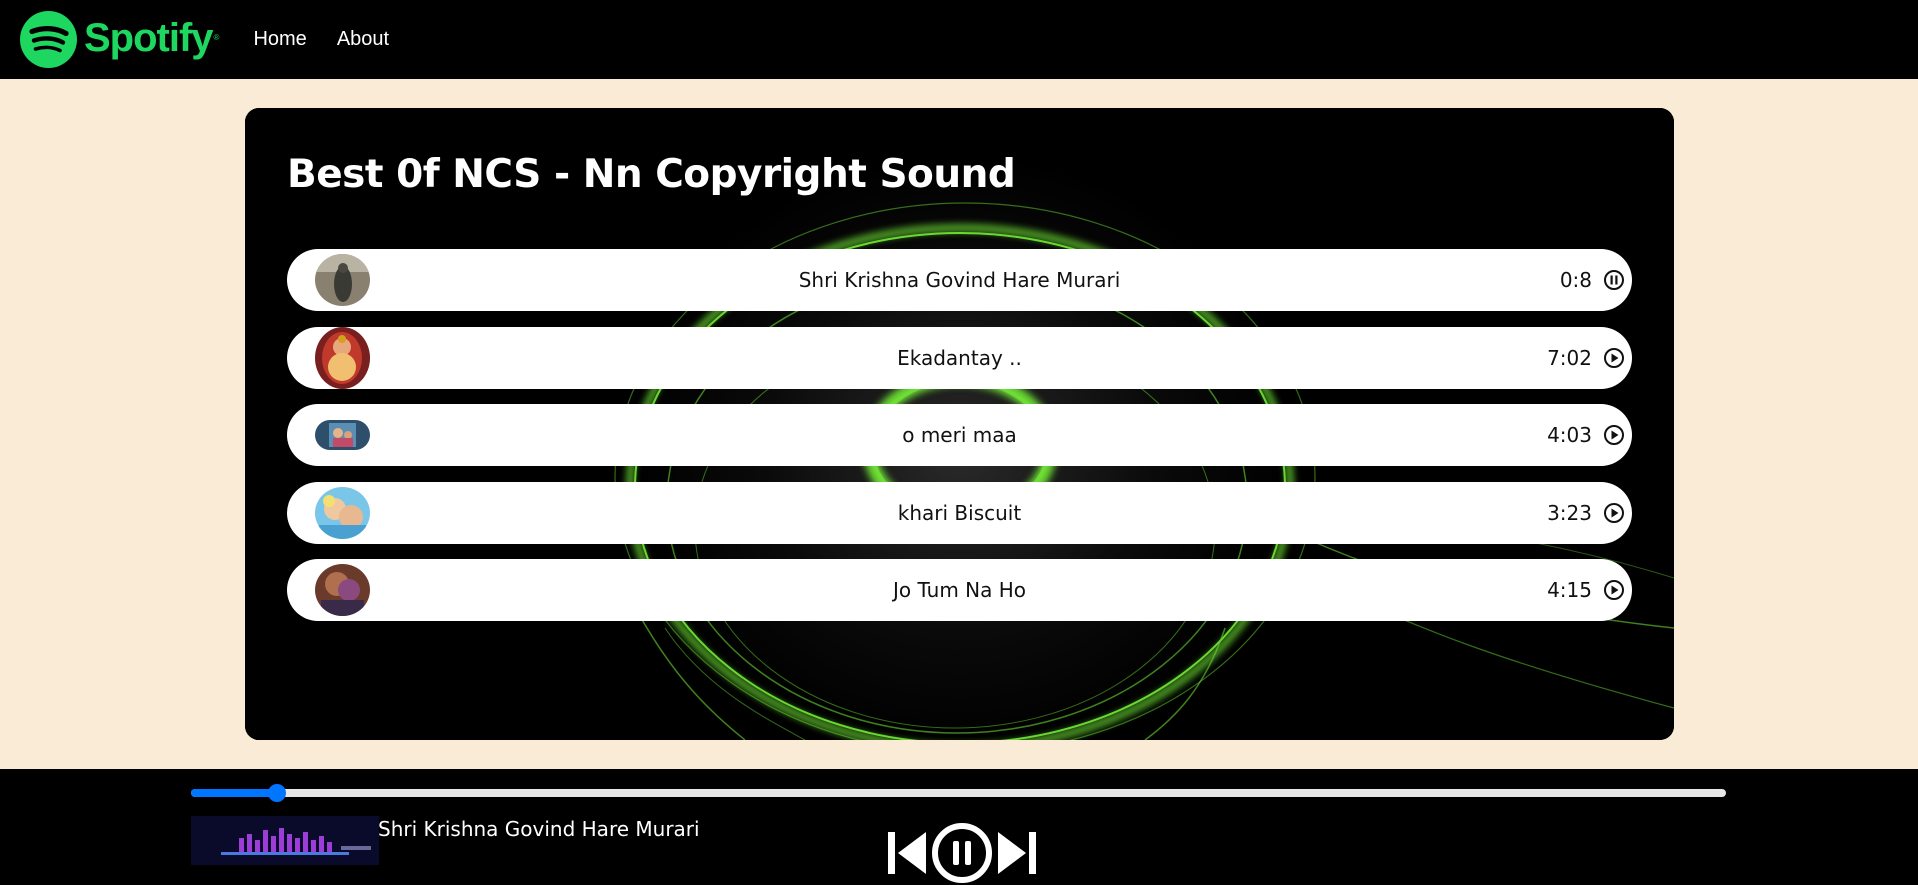 This screenshot has height=885, width=1918. I want to click on spotify-icon, so click(48, 39).